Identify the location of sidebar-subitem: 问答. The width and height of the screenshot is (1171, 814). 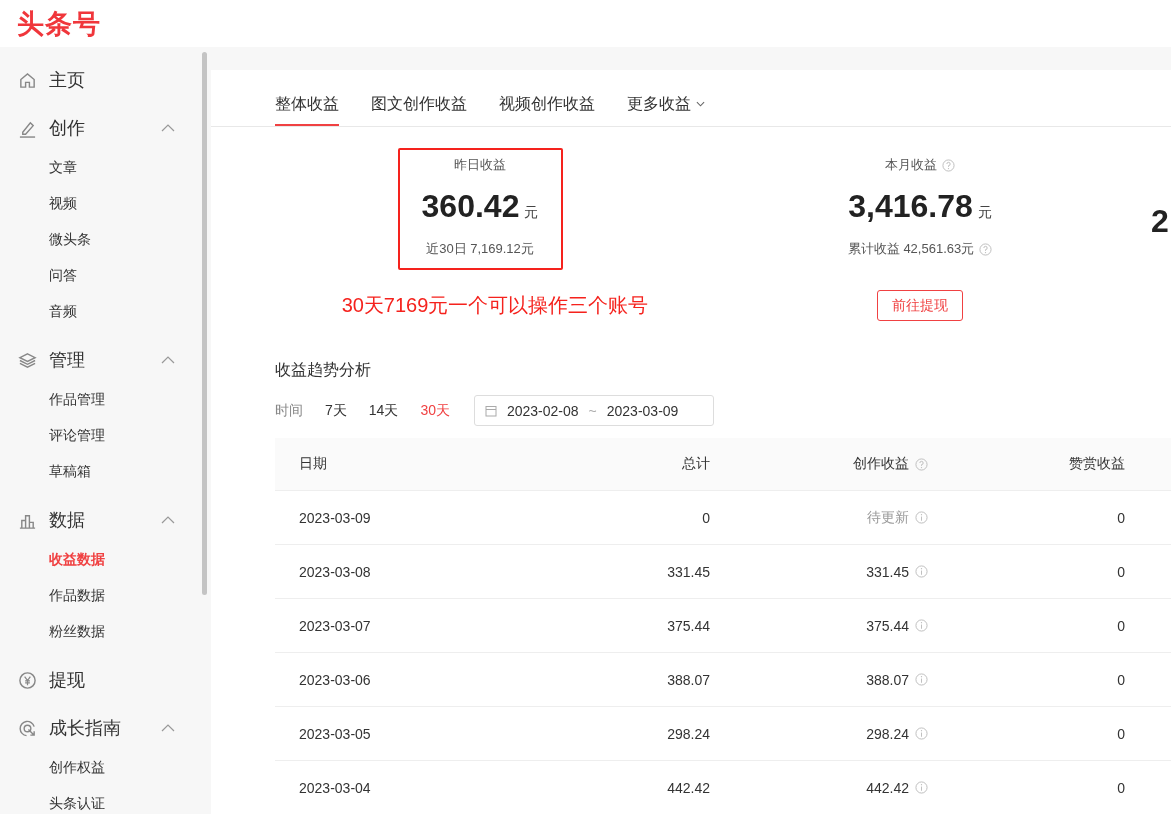
(105, 276).